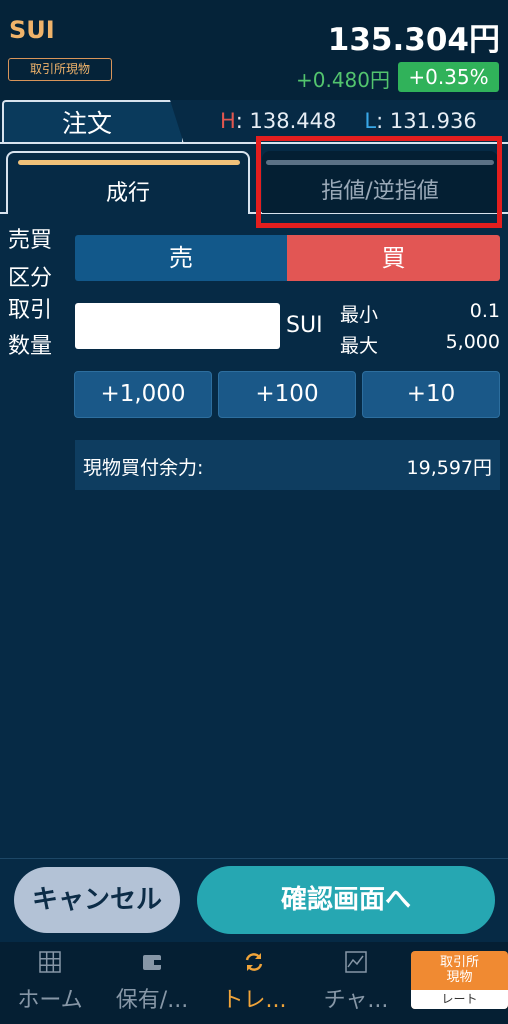  Describe the element at coordinates (97, 900) in the screenshot. I see `cancel-button: キャンセル` at that location.